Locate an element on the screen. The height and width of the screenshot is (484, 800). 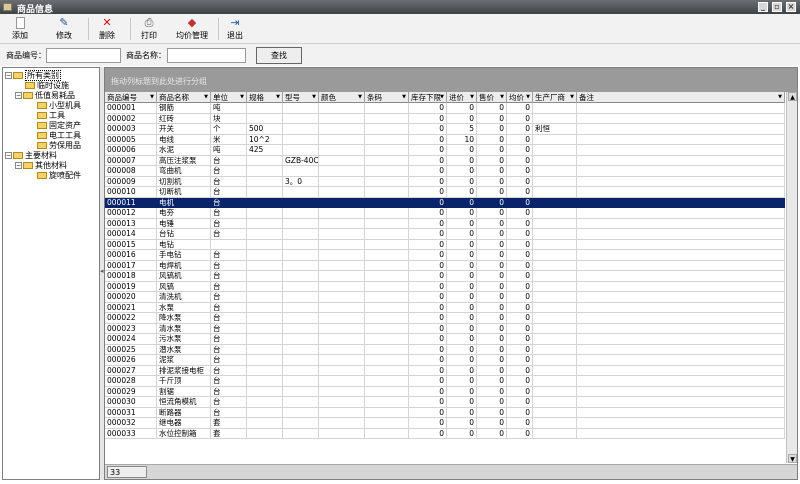
cell-name: 切割机 is located at coordinates (184, 181).